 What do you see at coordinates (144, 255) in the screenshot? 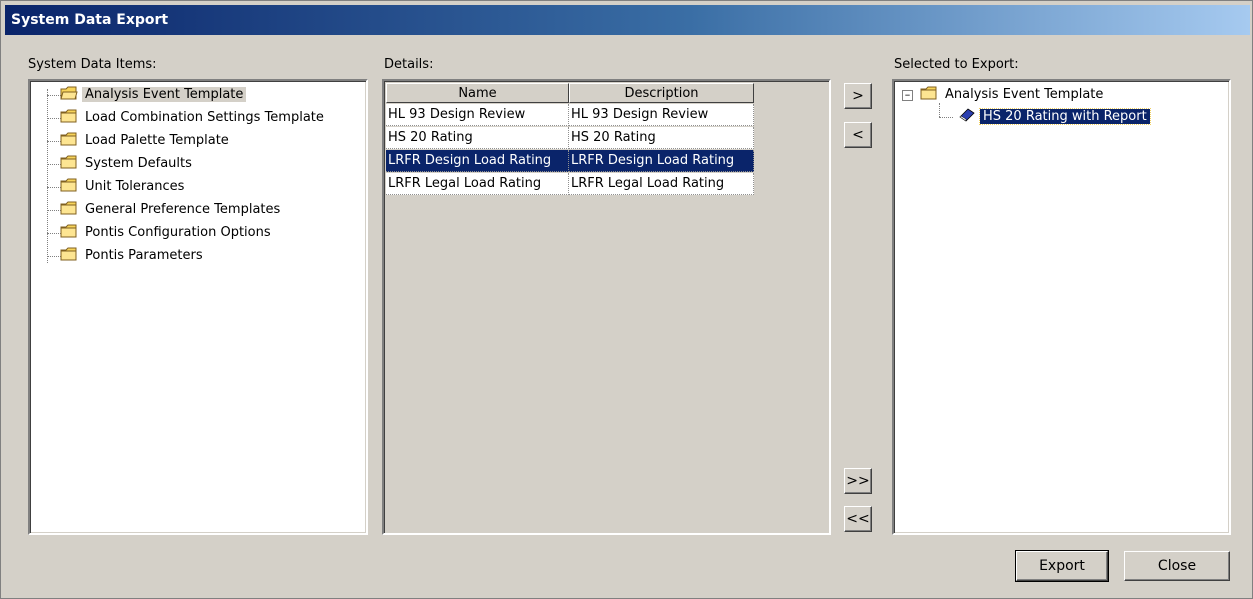
I see `tree-item-label: Pontis Parameters` at bounding box center [144, 255].